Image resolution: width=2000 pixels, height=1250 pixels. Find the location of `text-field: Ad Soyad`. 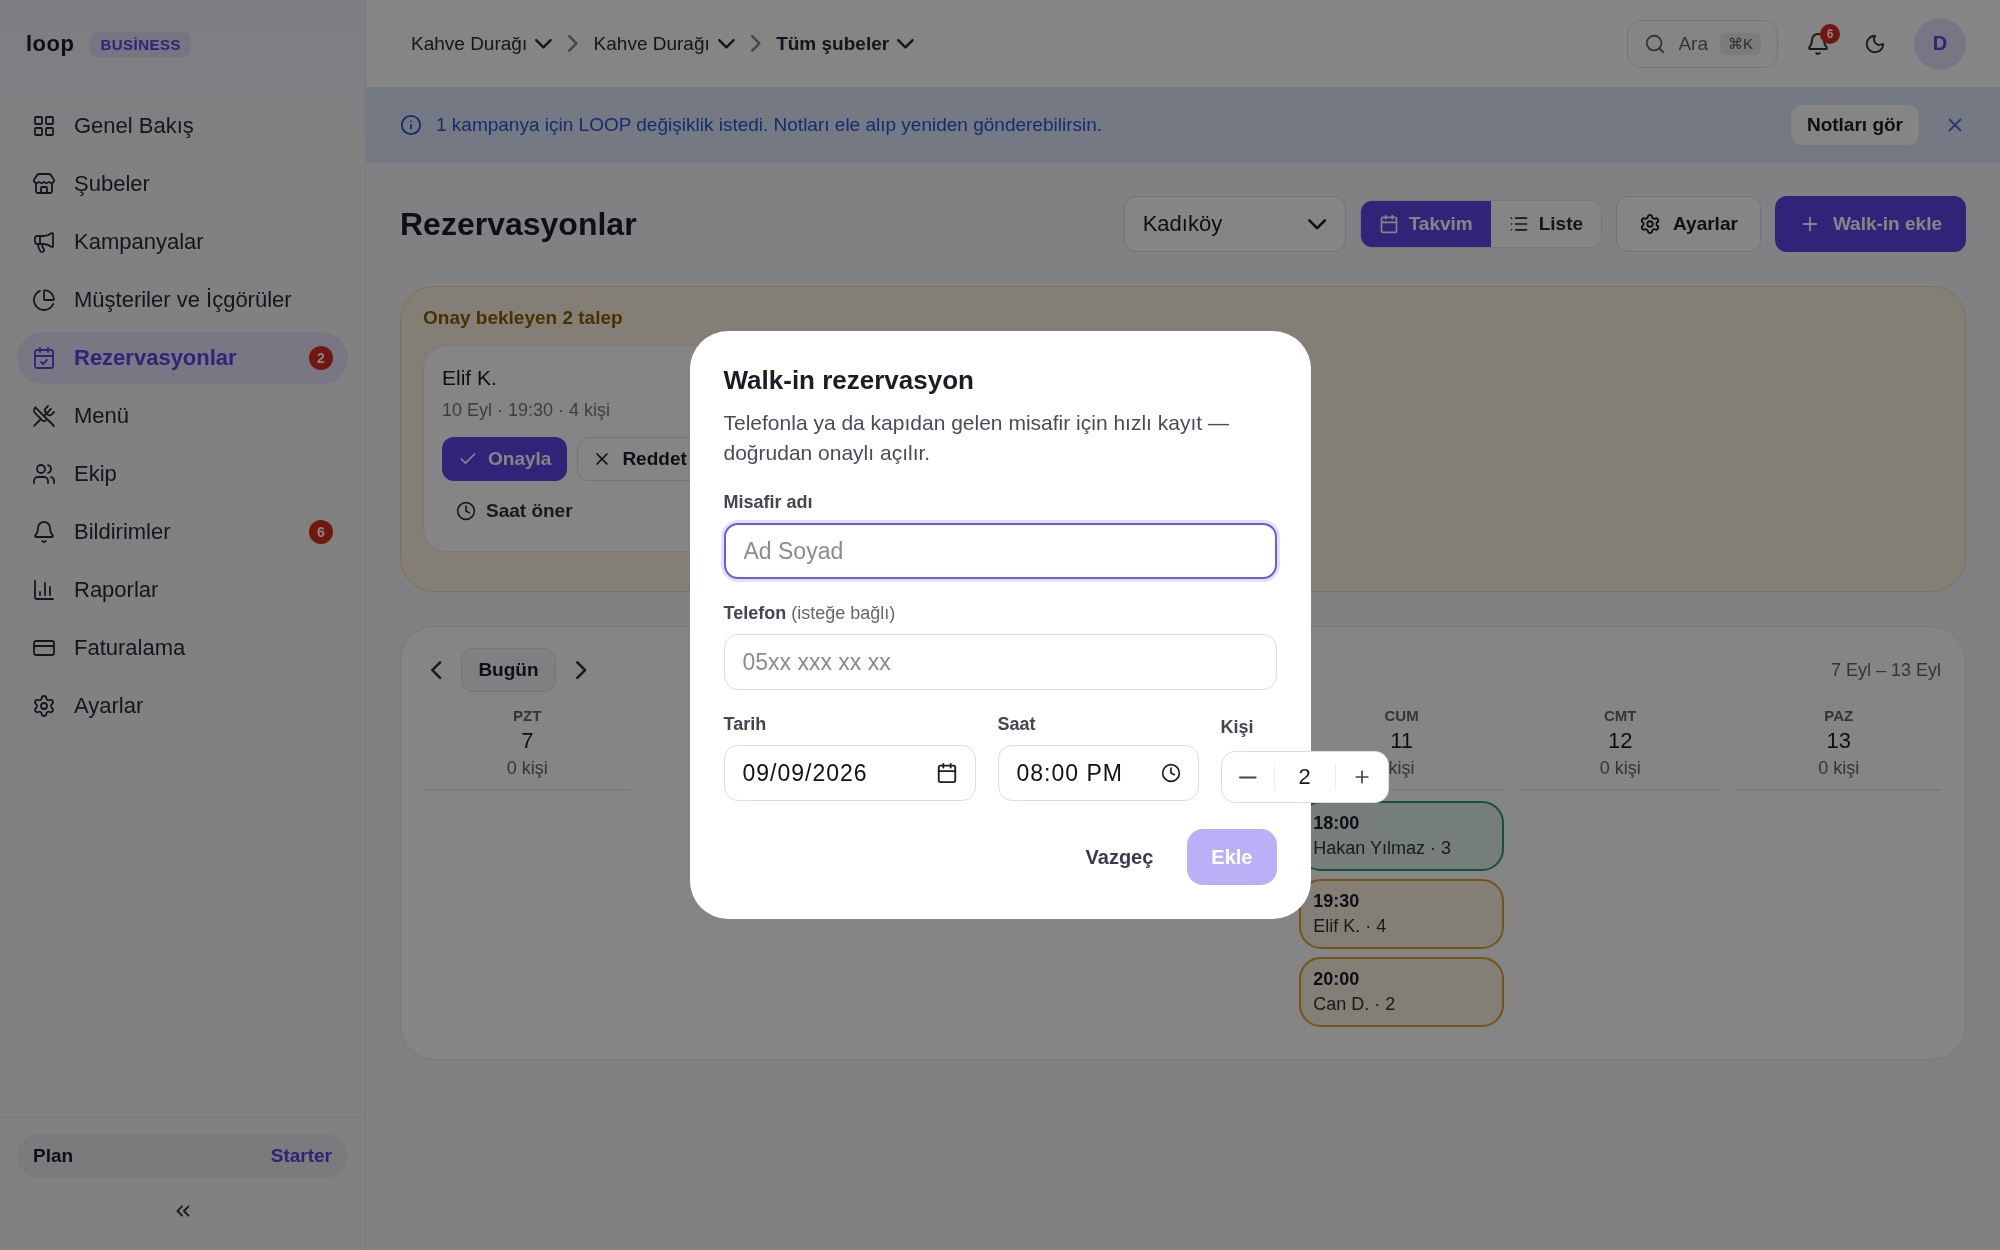

text-field: Ad Soyad is located at coordinates (1000, 551).